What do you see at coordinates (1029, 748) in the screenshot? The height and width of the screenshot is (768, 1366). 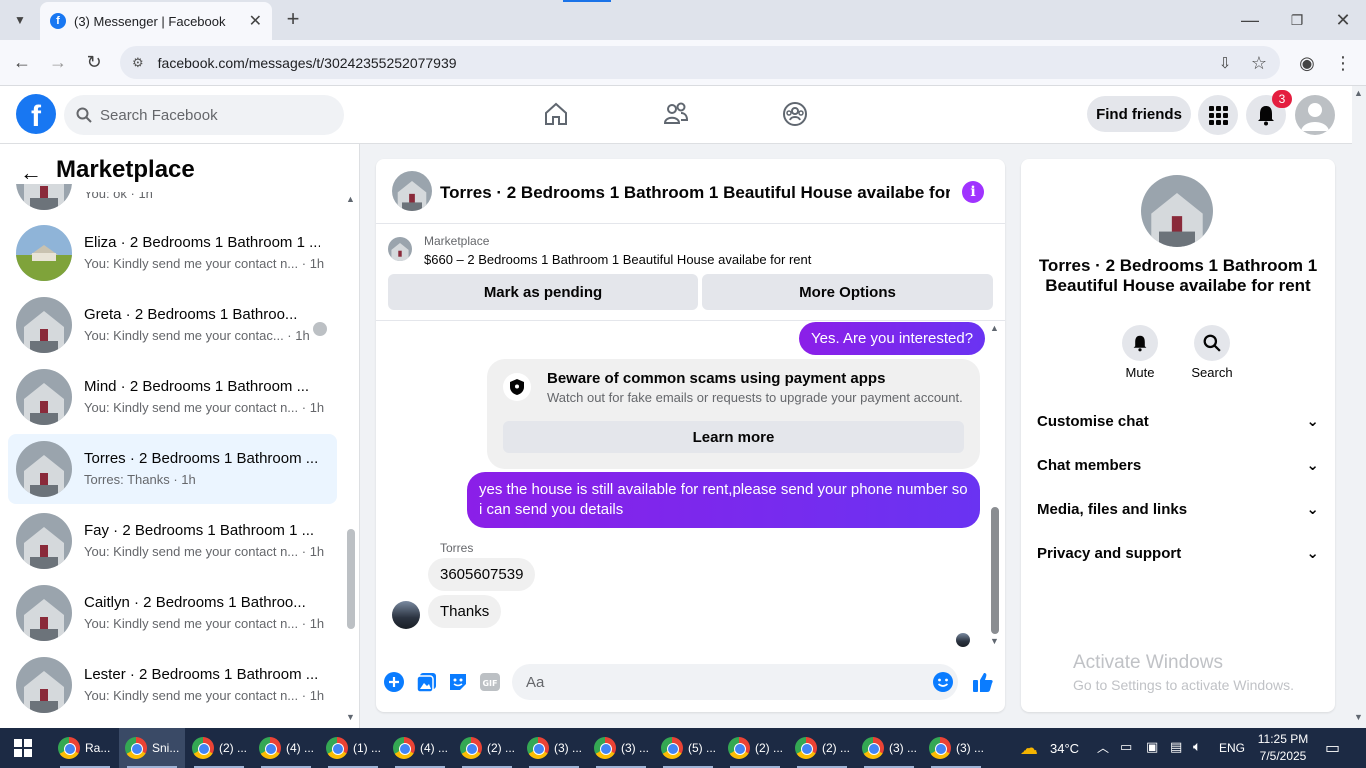 I see `weather-icon: ☁` at bounding box center [1029, 748].